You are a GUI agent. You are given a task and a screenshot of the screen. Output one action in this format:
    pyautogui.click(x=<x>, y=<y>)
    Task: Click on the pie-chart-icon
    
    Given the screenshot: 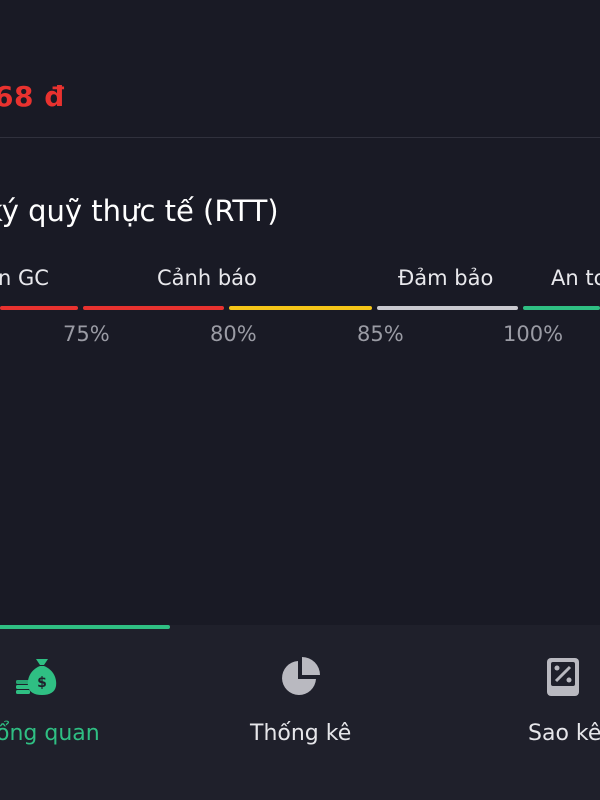 What is the action you would take?
    pyautogui.click(x=300, y=677)
    